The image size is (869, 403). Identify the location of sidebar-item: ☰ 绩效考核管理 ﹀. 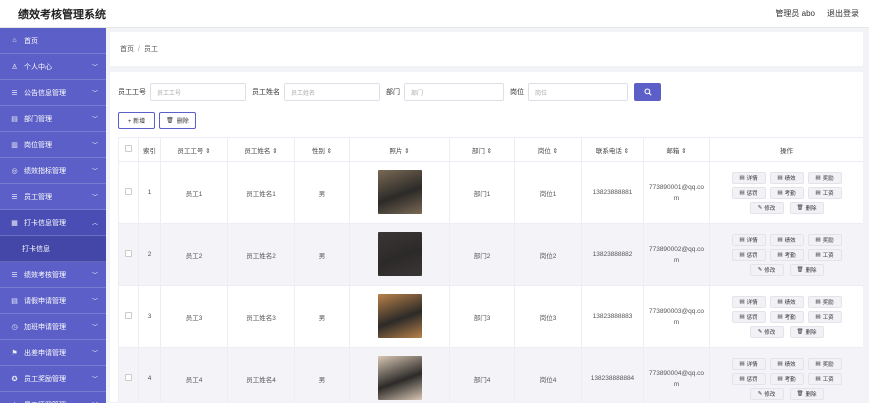
(53, 275).